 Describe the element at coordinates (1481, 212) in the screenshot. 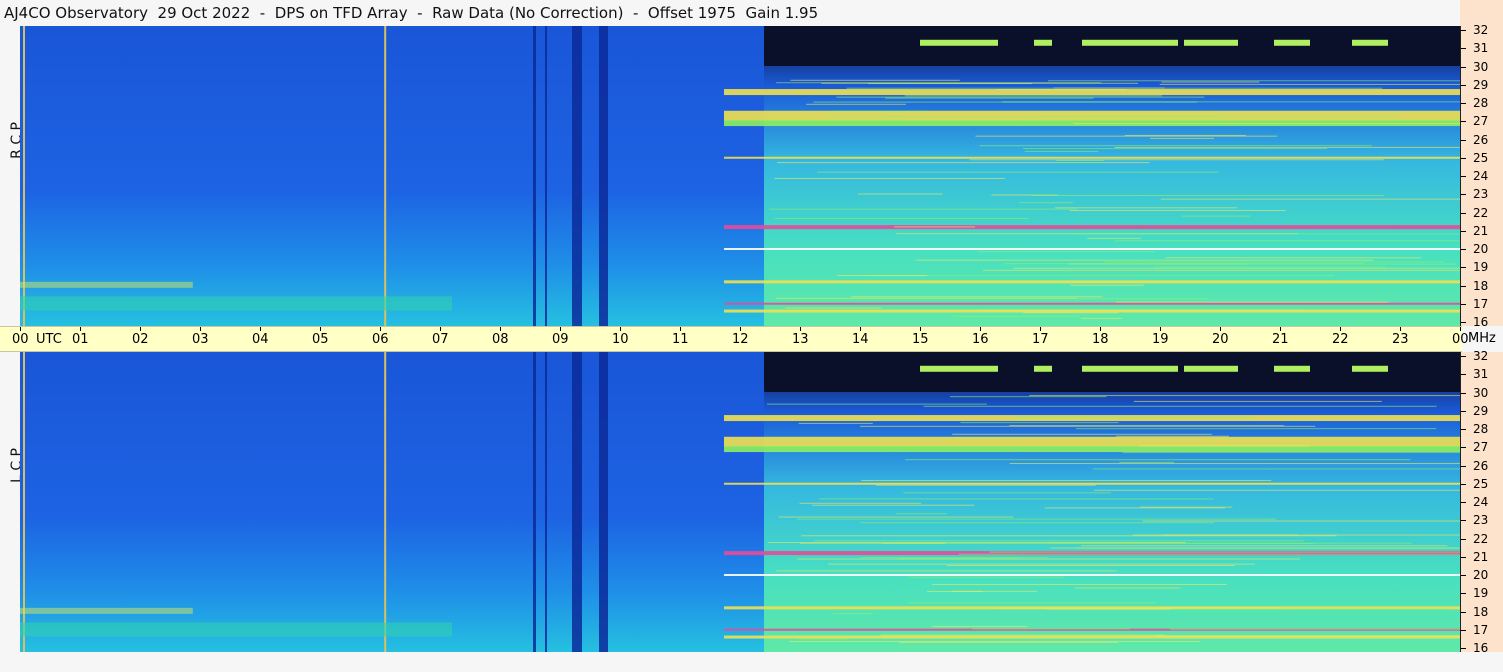

I see `freq-tick-label: 22` at that location.